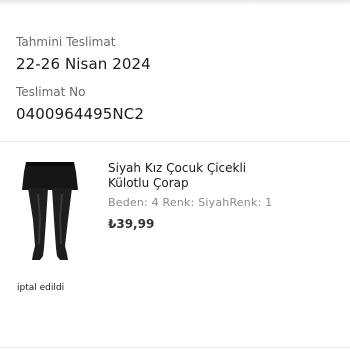 The height and width of the screenshot is (350, 350). I want to click on product-title-line-1: Siyah Kız Çocuk Çicekli, so click(226, 168).